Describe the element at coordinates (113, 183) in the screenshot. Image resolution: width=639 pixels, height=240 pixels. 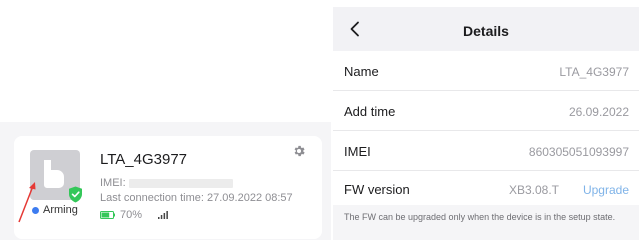
I see `imei-label: IMEI:` at that location.